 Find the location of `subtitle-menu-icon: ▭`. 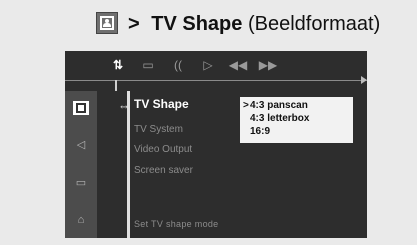

subtitle-menu-icon: ▭ is located at coordinates (81, 182).